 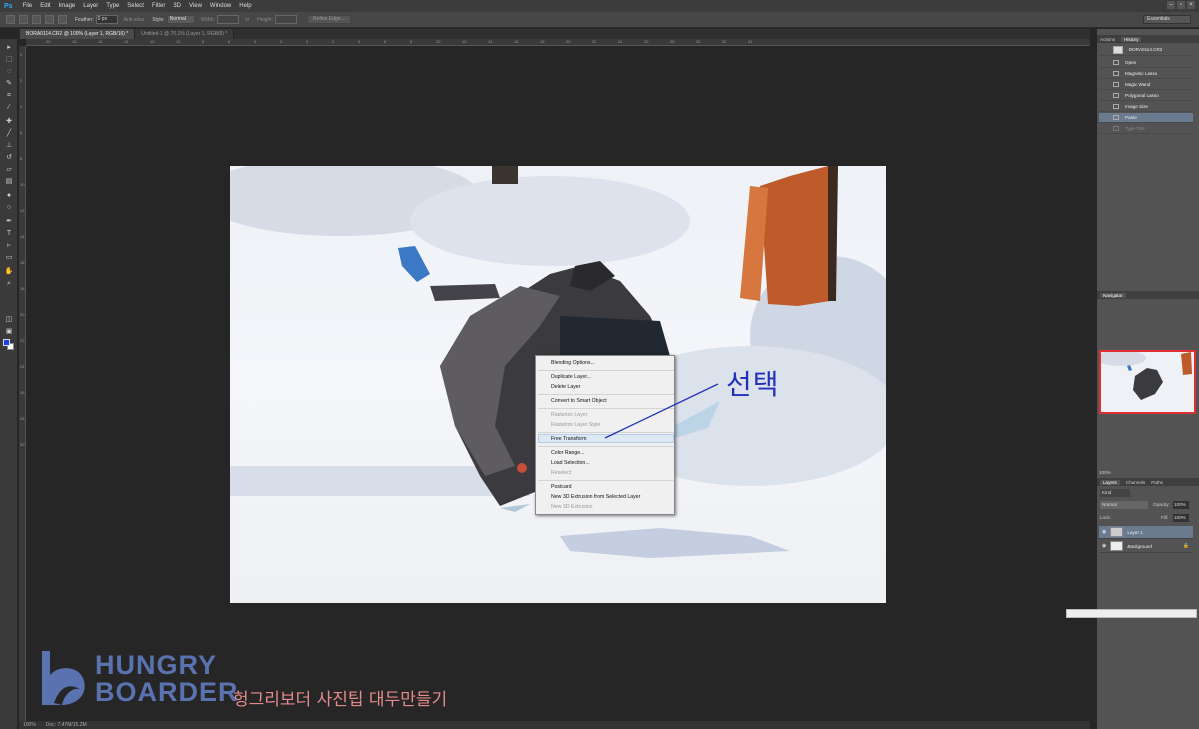 I want to click on history-item: Magnetic Lasso, so click(x=1146, y=74).